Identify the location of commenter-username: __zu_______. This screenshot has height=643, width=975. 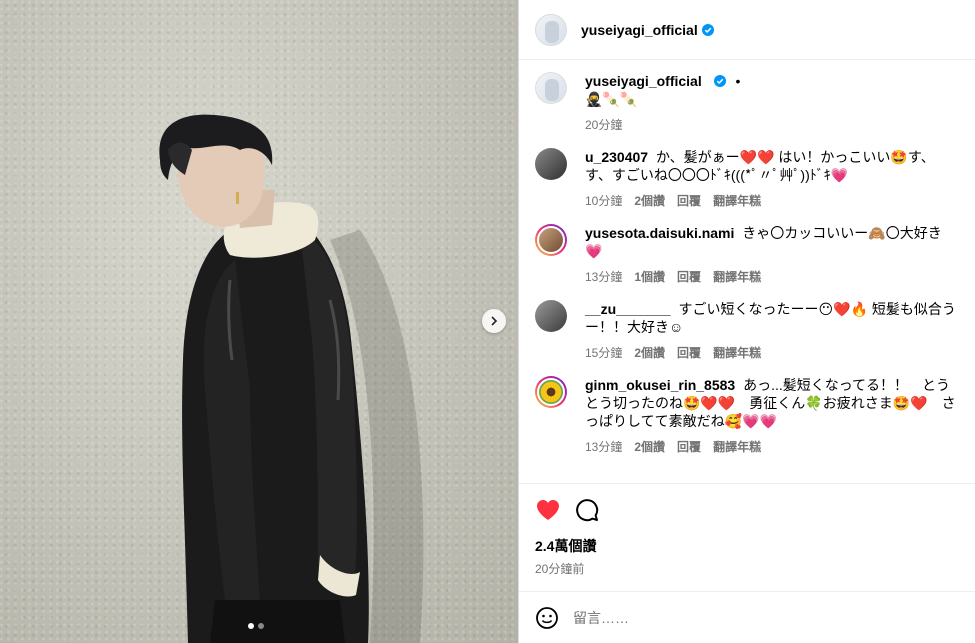
(628, 309).